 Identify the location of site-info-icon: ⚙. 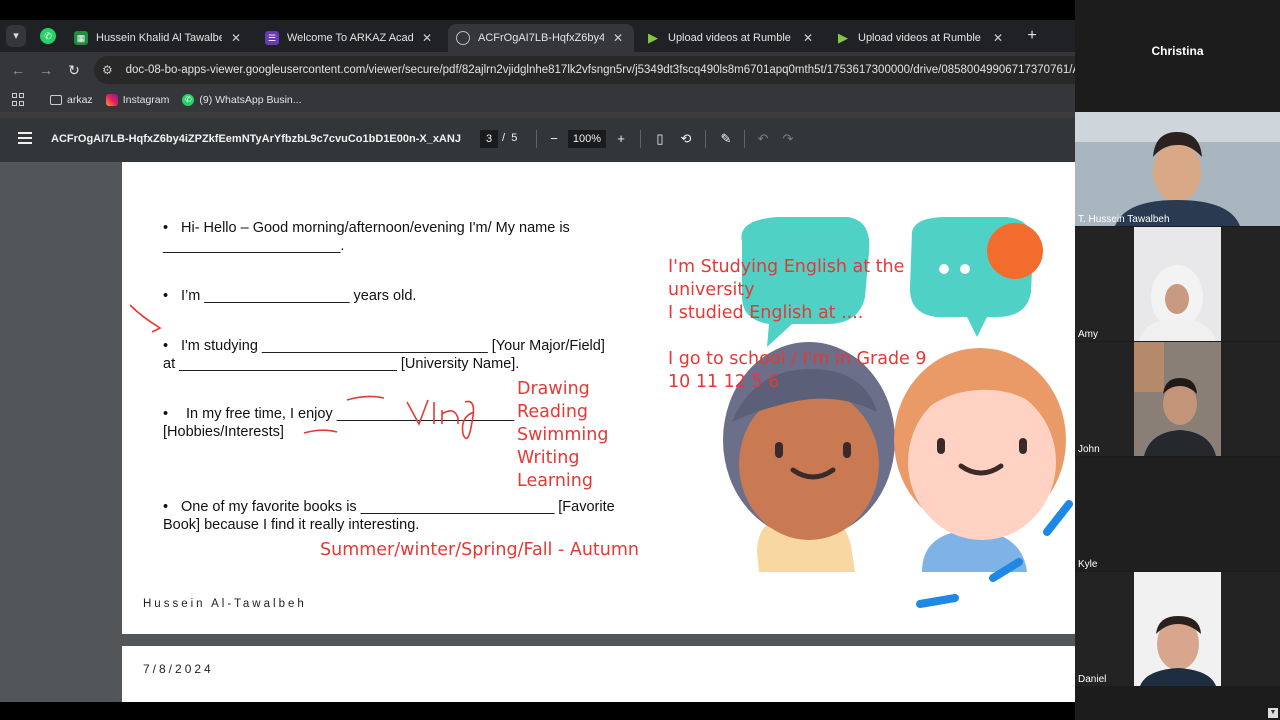
(110, 70).